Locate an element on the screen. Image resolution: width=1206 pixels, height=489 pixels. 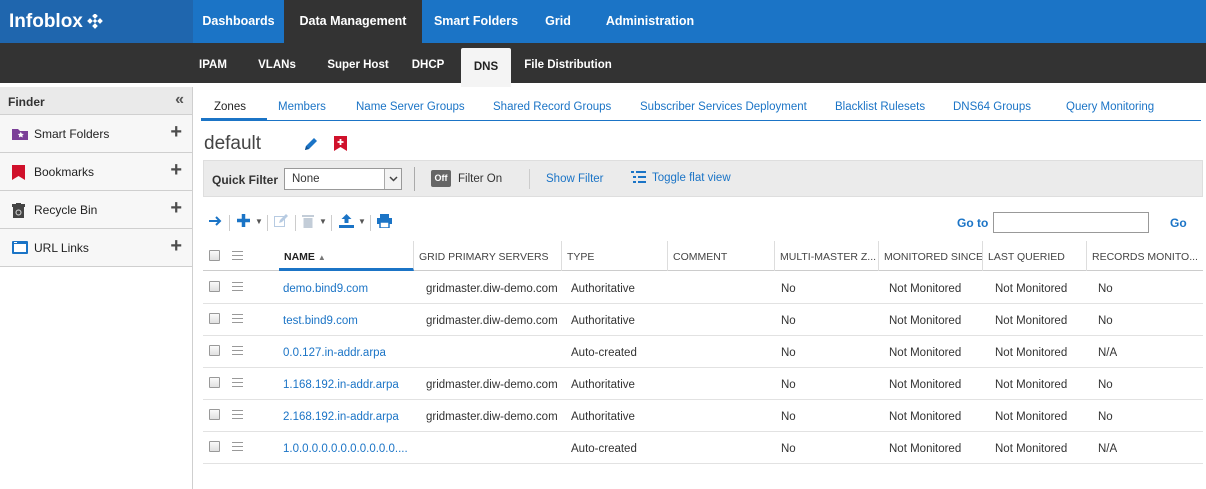
bookmark-icon is located at coordinates (340, 143).